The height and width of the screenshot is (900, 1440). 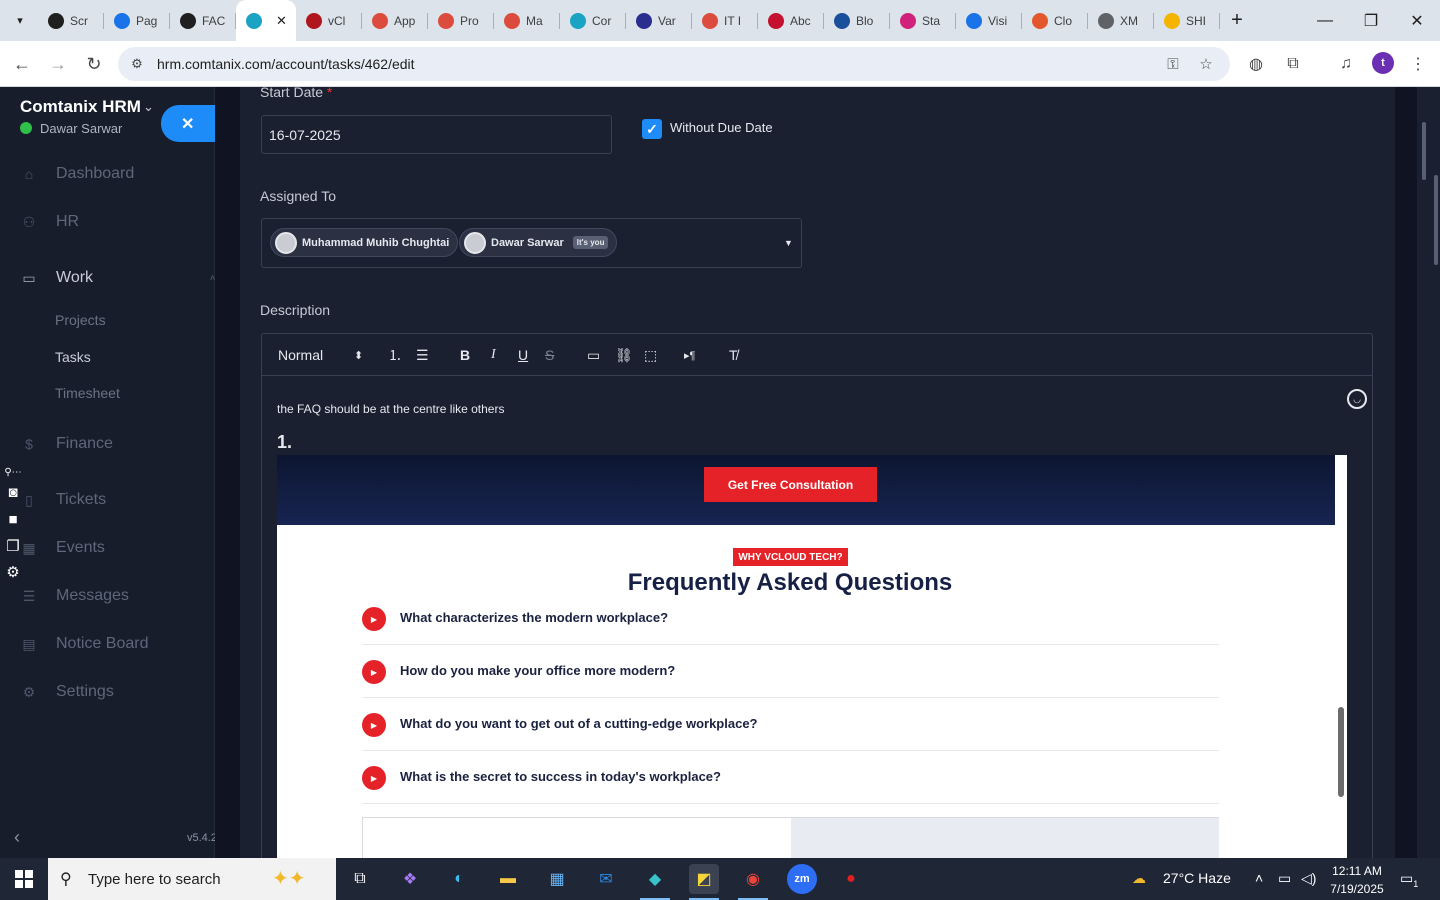 I want to click on browser-tab: Blo, so click(x=857, y=20).